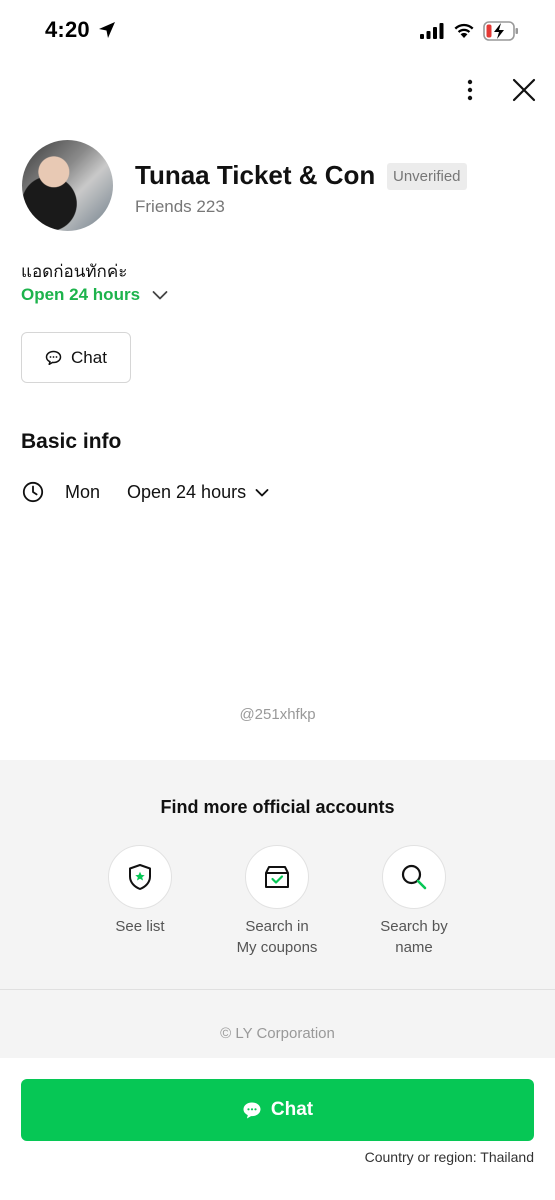 The height and width of the screenshot is (1200, 555). Describe the element at coordinates (33, 492) in the screenshot. I see `clock-icon` at that location.